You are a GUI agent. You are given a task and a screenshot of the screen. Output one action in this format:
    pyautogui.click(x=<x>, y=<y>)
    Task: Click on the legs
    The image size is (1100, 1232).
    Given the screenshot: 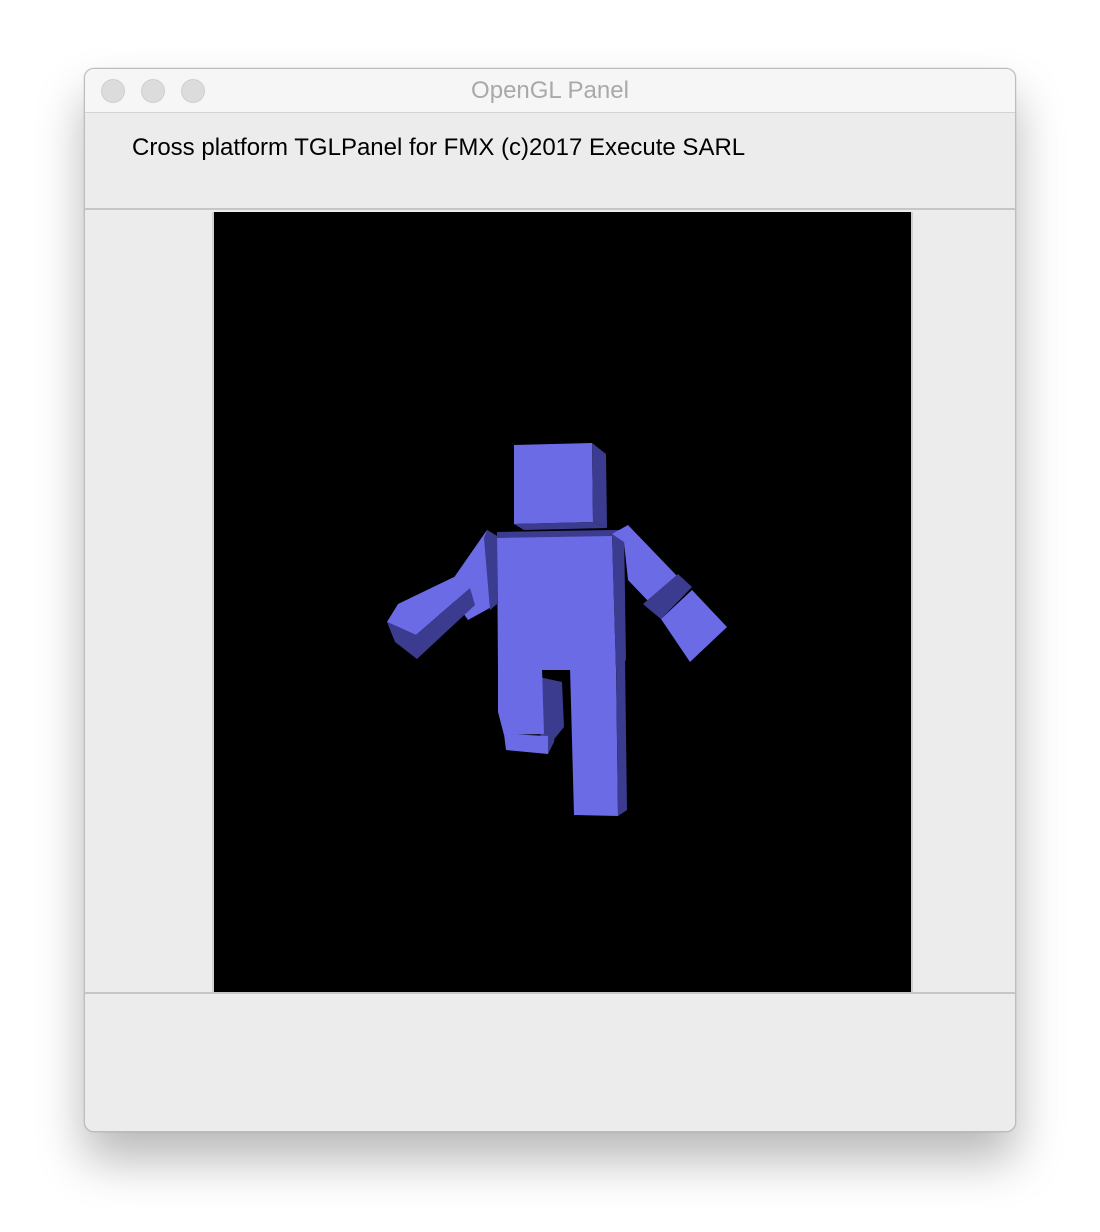 What is the action you would take?
    pyautogui.click(x=562, y=736)
    